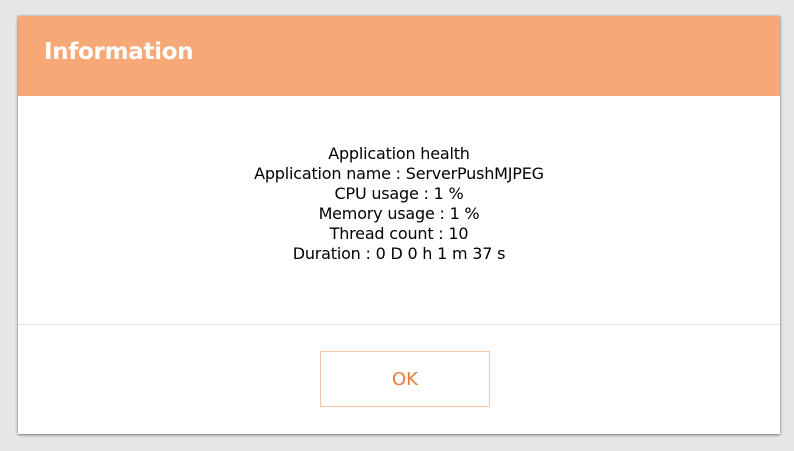  Describe the element at coordinates (399, 213) in the screenshot. I see `message-line-memory-usage: Memory usage : 1 %` at that location.